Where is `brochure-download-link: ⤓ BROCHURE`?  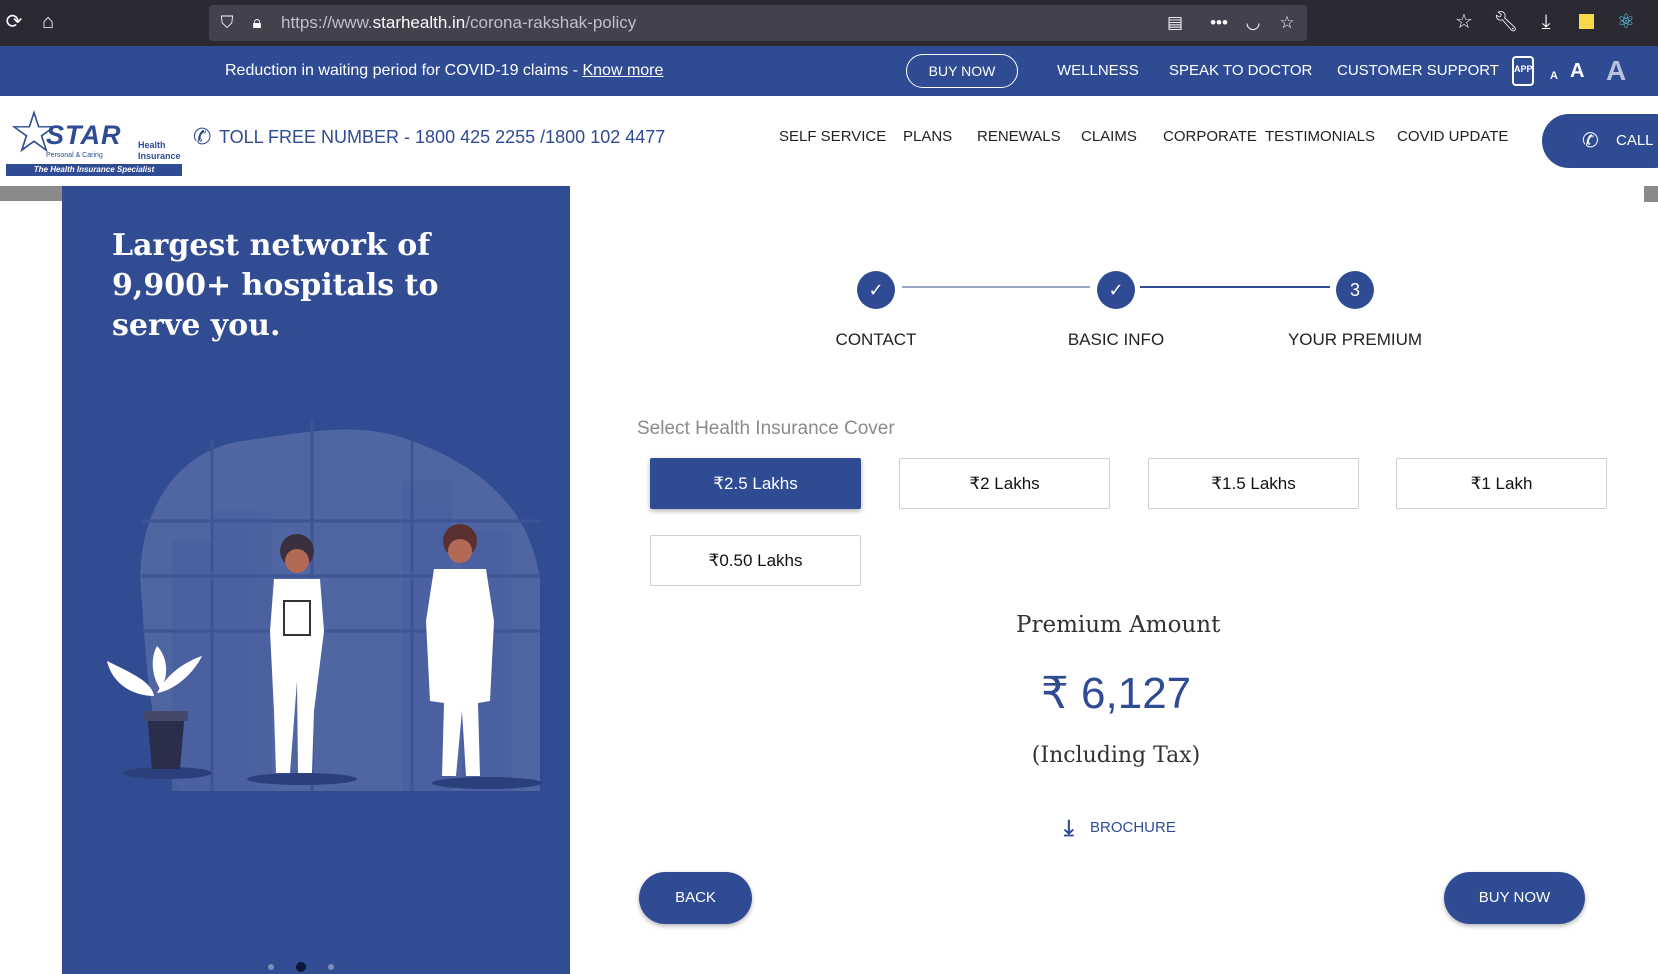 brochure-download-link: ⤓ BROCHURE is located at coordinates (1120, 828).